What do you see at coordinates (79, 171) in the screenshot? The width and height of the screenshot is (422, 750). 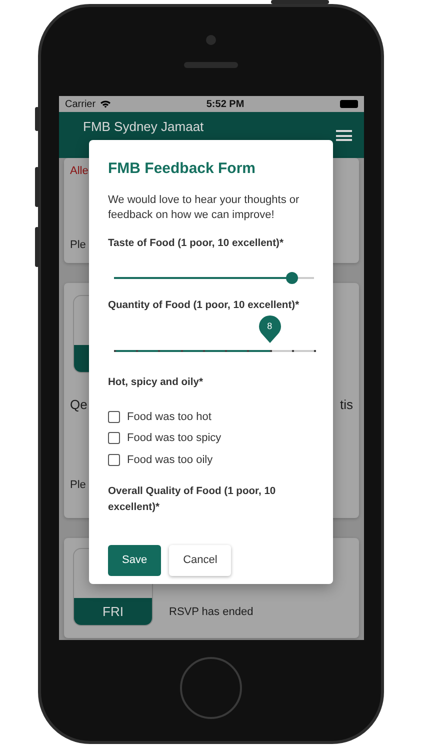 I see `alert-text: Alle` at bounding box center [79, 171].